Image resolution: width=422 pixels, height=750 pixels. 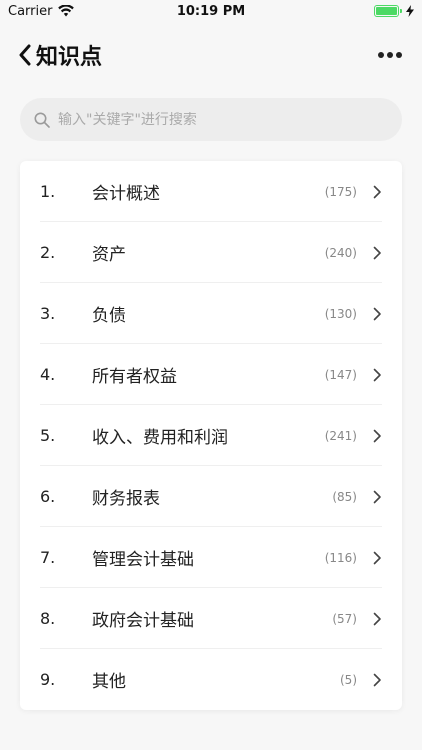 What do you see at coordinates (211, 191) in the screenshot?
I see `list-item: 1. 会计概述 (175)` at bounding box center [211, 191].